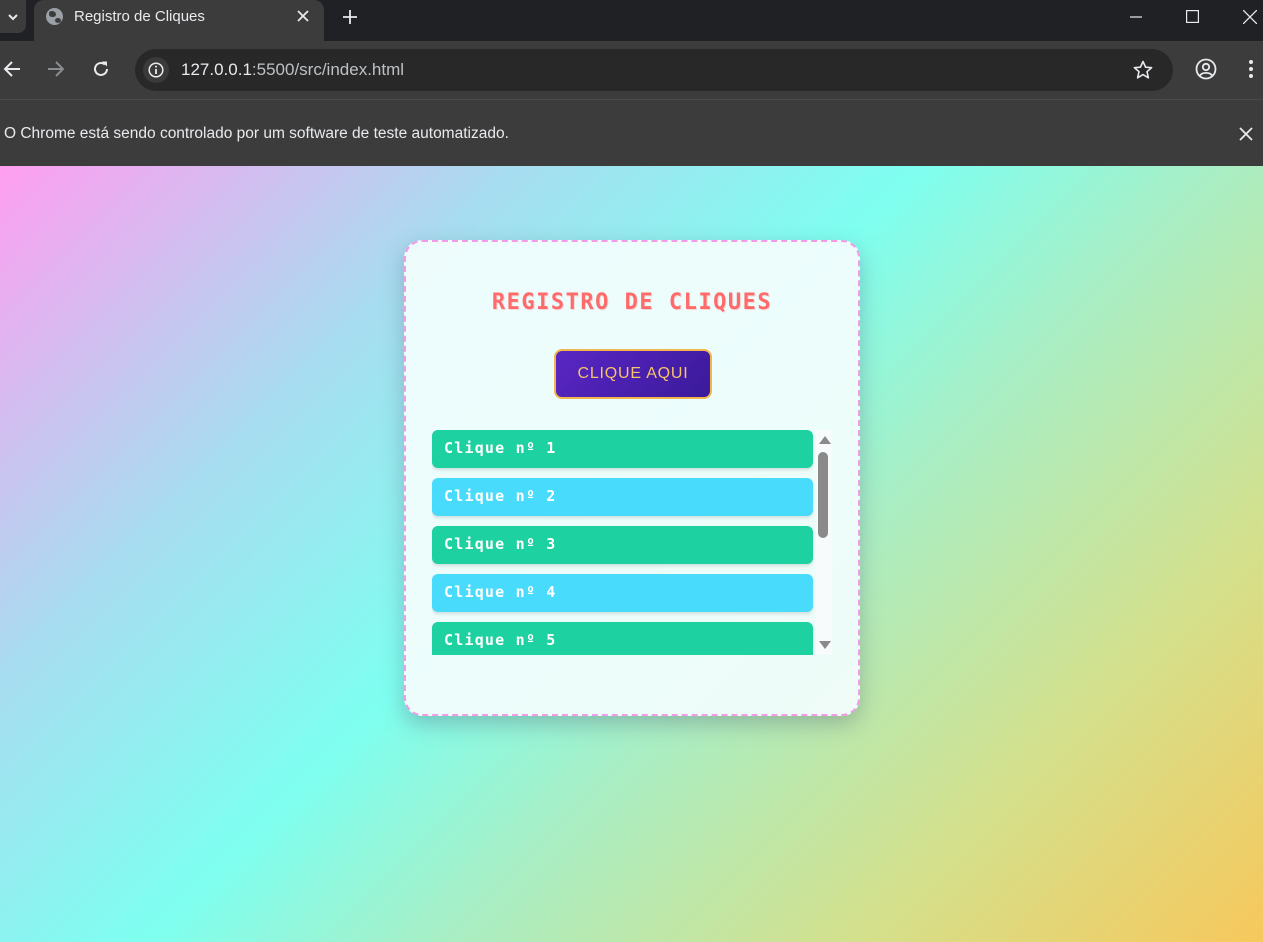 Image resolution: width=1263 pixels, height=942 pixels. What do you see at coordinates (633, 374) in the screenshot?
I see `click-here-button: CLIQUE AQUI` at bounding box center [633, 374].